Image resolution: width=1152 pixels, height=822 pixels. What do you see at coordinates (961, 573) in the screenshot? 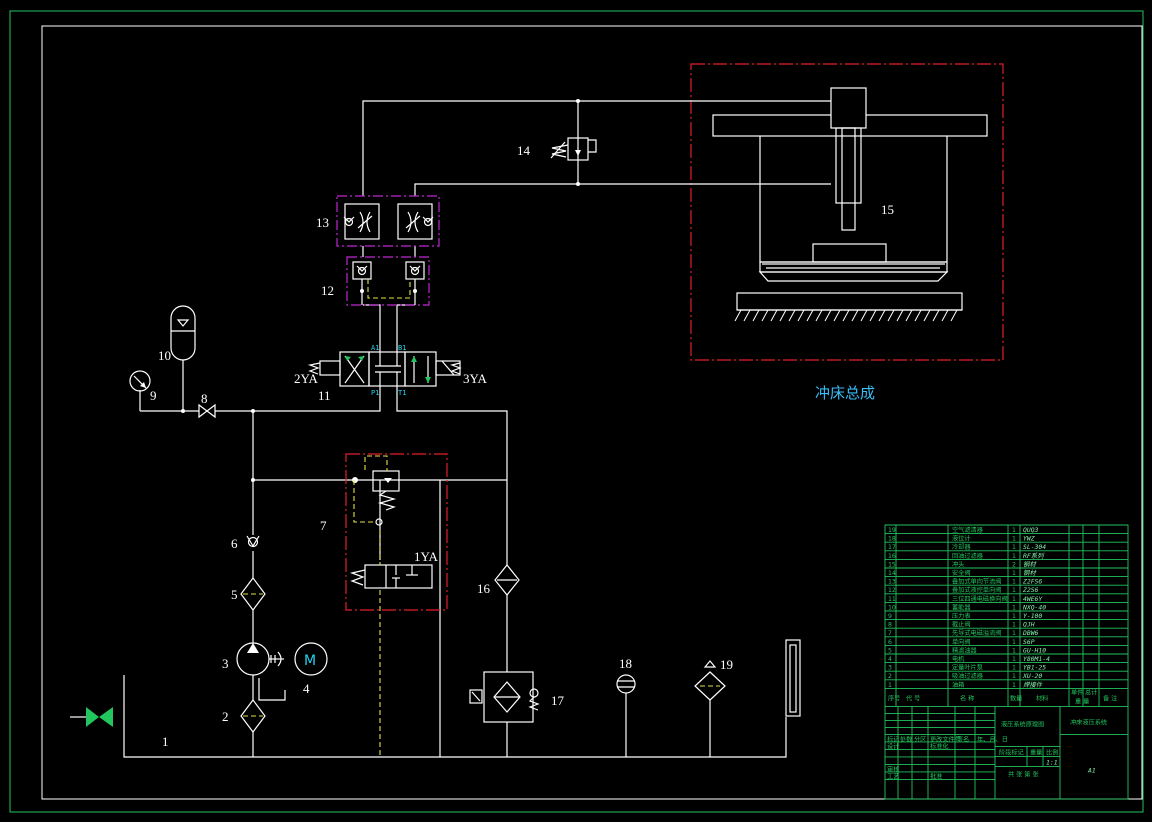
I see `part-name: 安全阀` at bounding box center [961, 573].